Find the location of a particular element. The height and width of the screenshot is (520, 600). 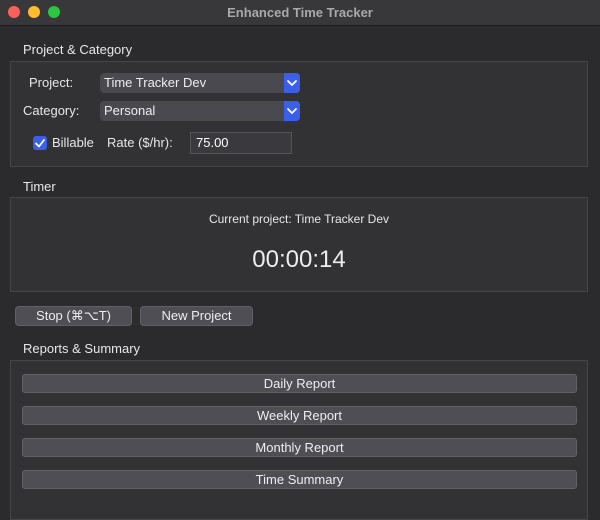

new-project-button: New Project is located at coordinates (196, 316).